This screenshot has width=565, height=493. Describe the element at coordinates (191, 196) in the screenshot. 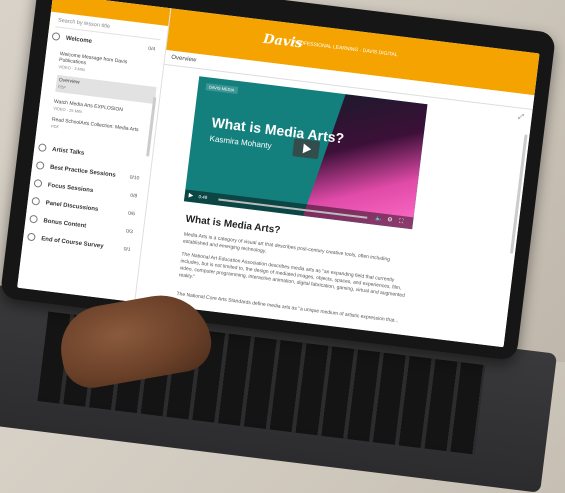

I see `play-icon: ▶` at that location.